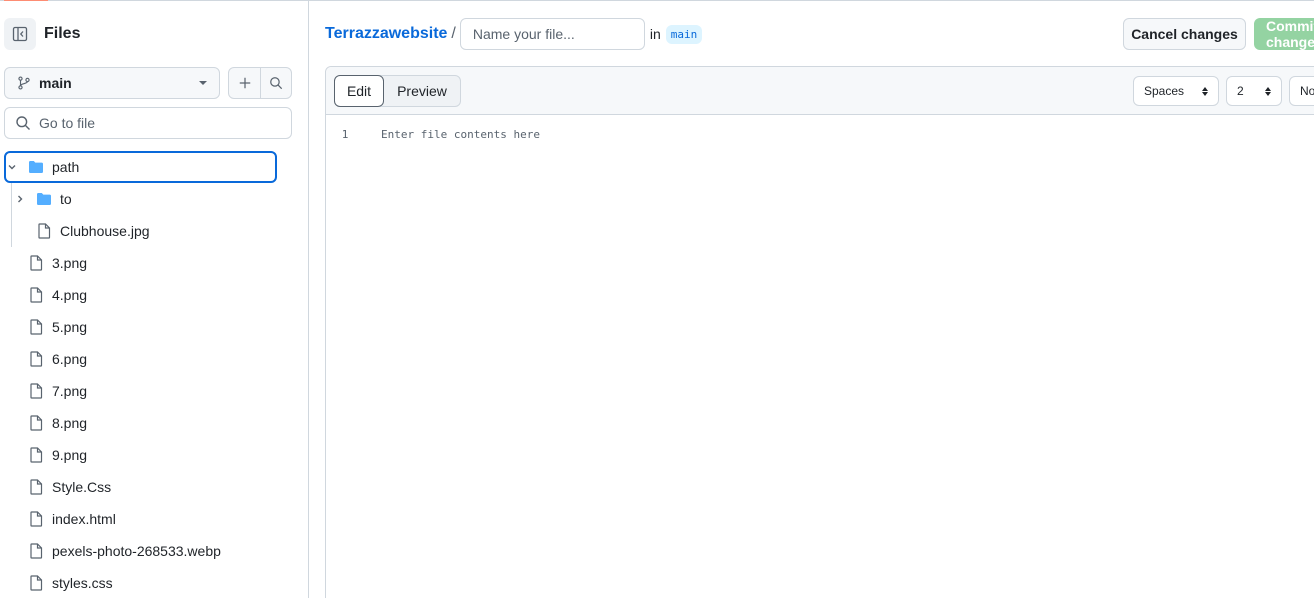  Describe the element at coordinates (386, 34) in the screenshot. I see `repo-link: Terrazzawebsite` at that location.